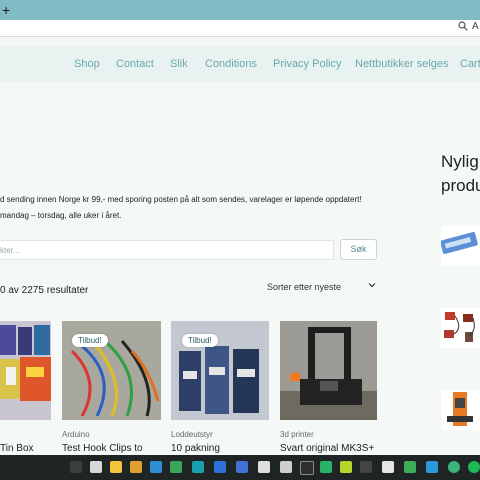 This screenshot has height=480, width=480. What do you see at coordinates (358, 249) in the screenshot?
I see `search-button: Søk` at bounding box center [358, 249].